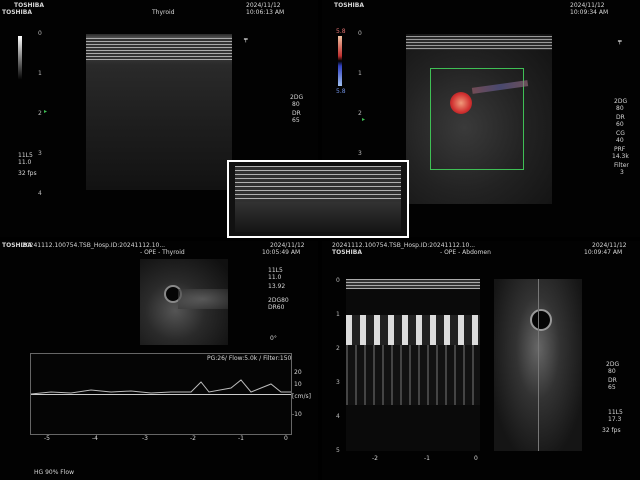  Describe the element at coordinates (301, 396) in the screenshot. I see `velocity-unit: [cm/s]` at that location.